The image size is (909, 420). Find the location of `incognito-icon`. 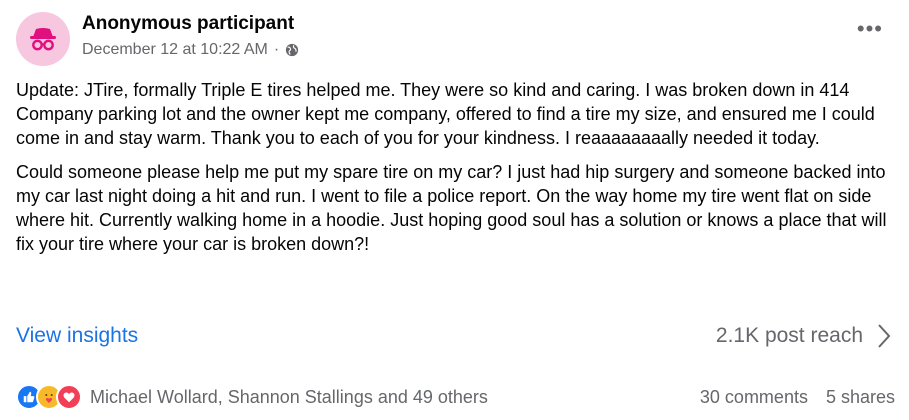

incognito-icon is located at coordinates (43, 39).